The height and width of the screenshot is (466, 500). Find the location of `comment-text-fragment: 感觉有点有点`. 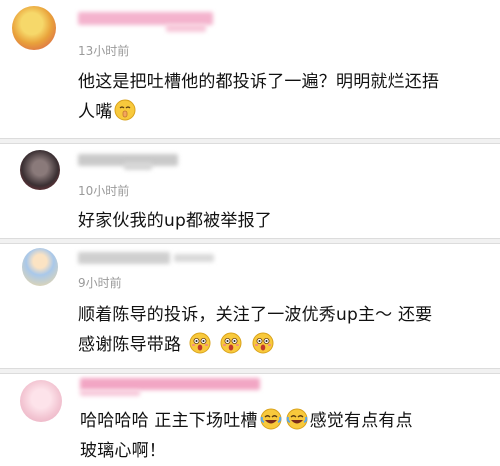

comment-text-fragment: 感觉有点有点 is located at coordinates (361, 421).